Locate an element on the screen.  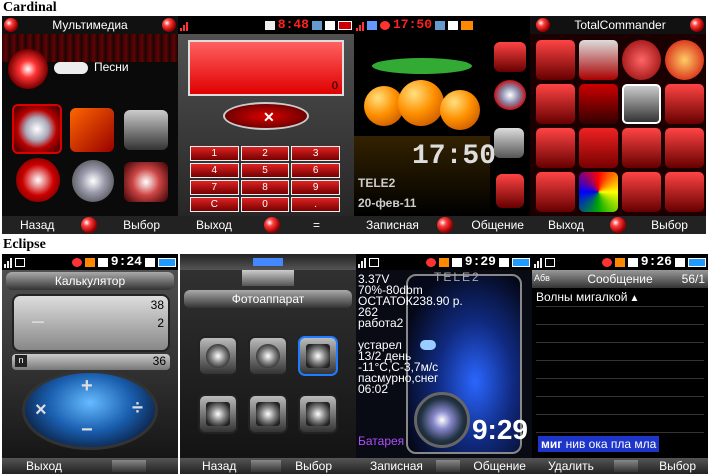
camera-icon is located at coordinates (92, 130).